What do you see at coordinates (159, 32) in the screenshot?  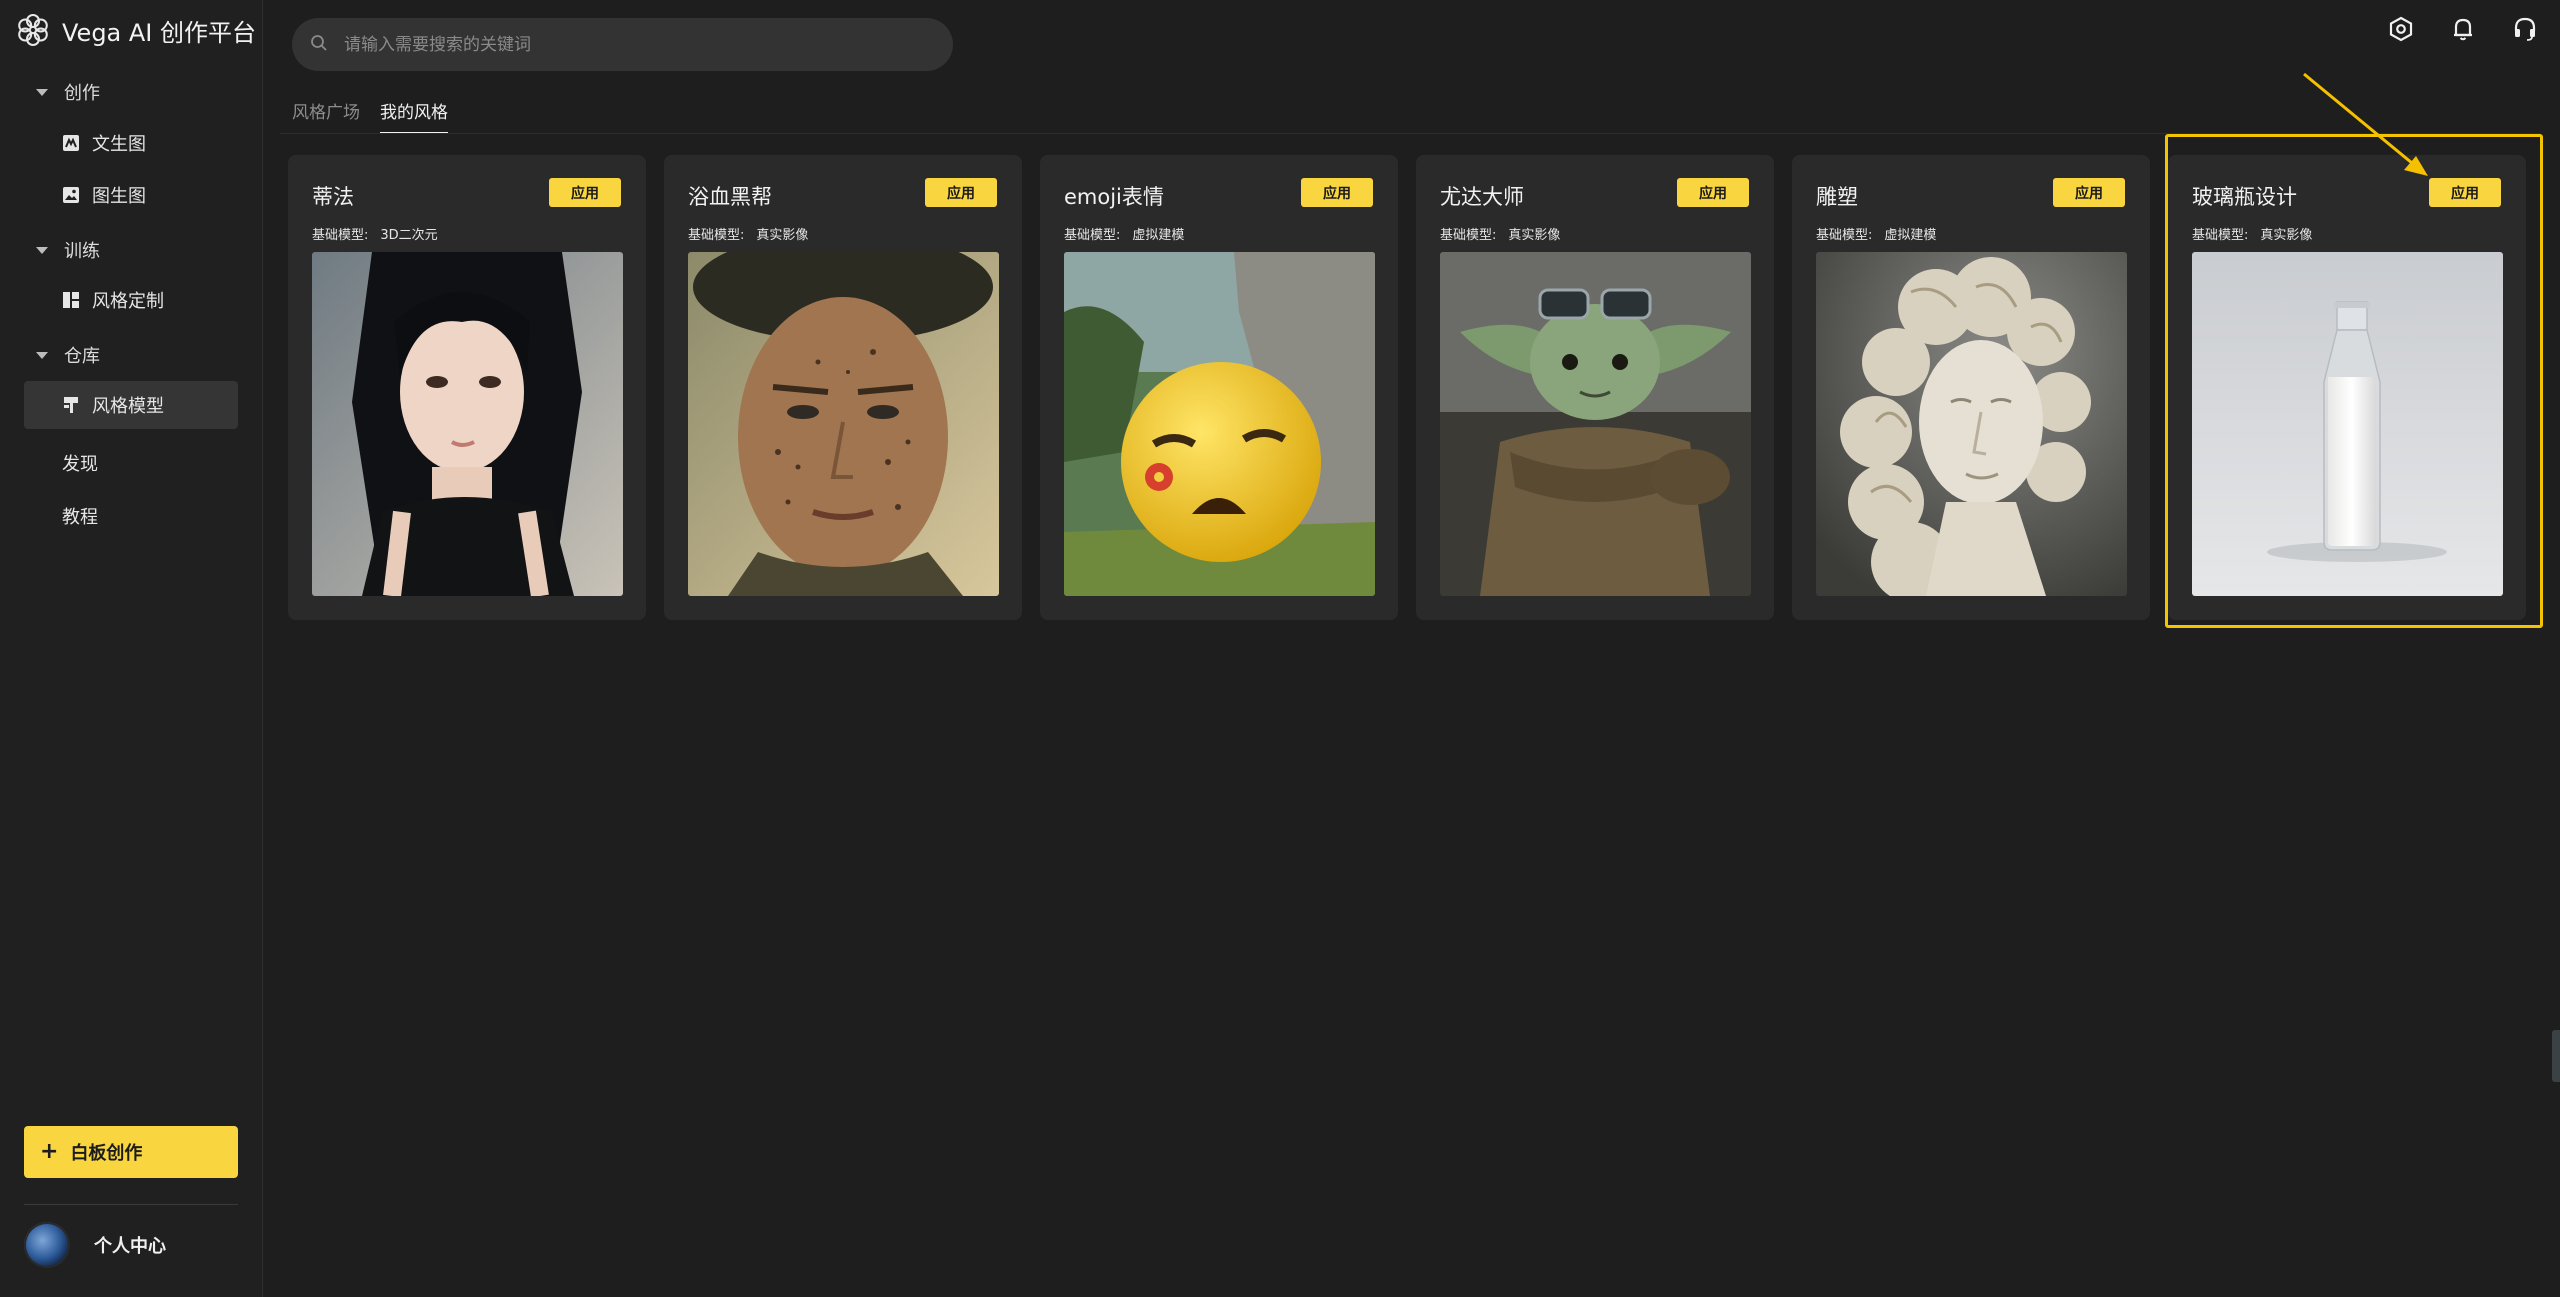 I see `app-title: Vega AI 创作平台` at bounding box center [159, 32].